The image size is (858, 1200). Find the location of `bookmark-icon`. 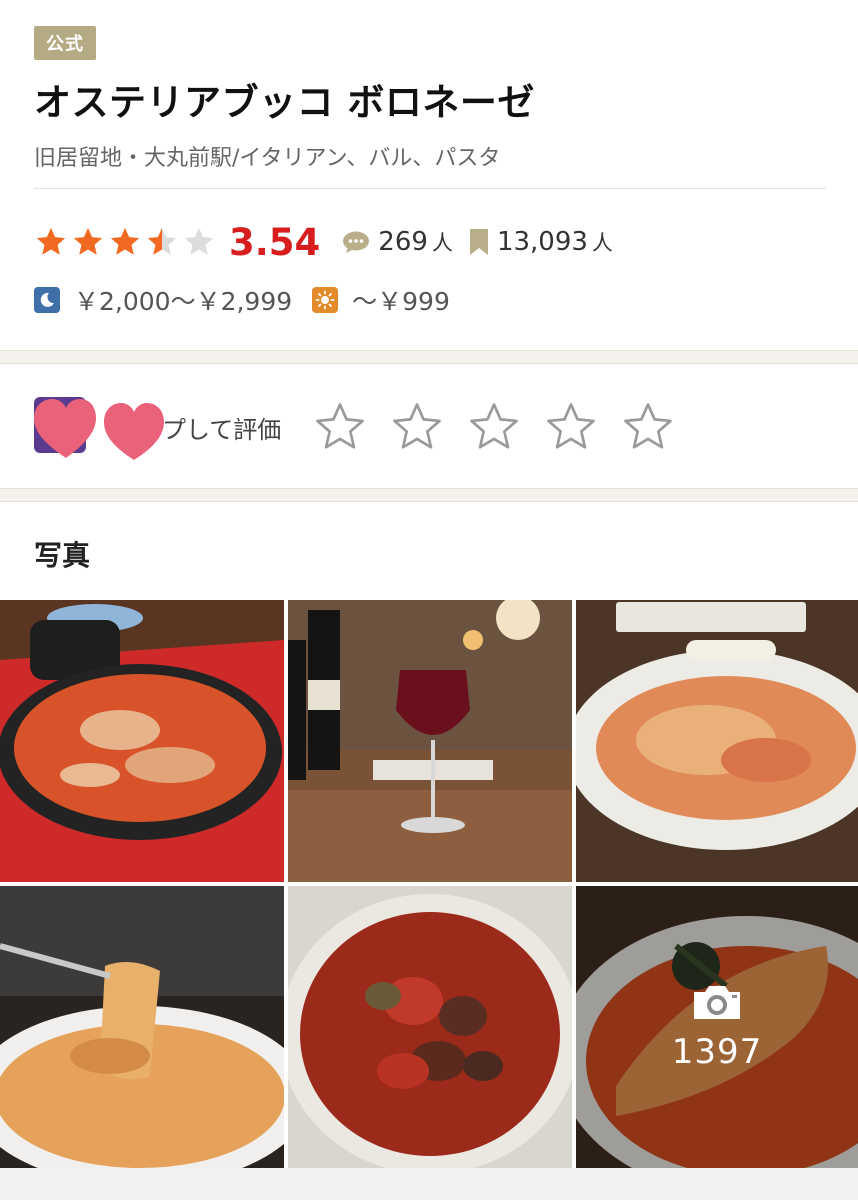

bookmark-icon is located at coordinates (478, 242).